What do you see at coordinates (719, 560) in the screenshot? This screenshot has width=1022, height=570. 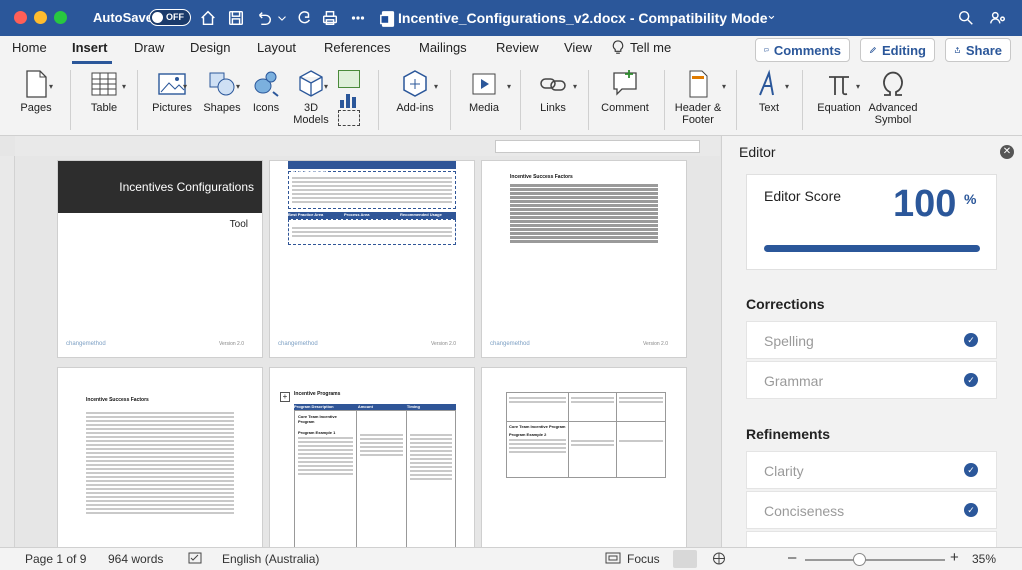 I see `web-layout-view-icon` at bounding box center [719, 560].